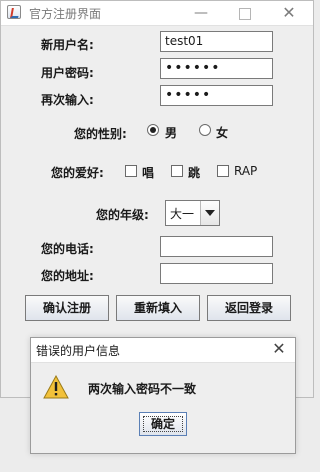  Describe the element at coordinates (77, 173) in the screenshot. I see `hobby-label: 您的爱好:` at that location.